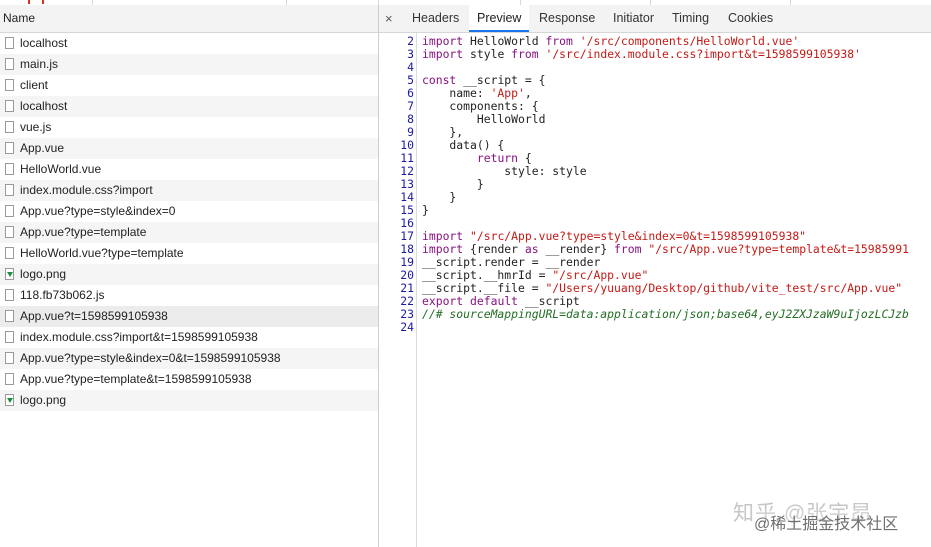 Image resolution: width=931 pixels, height=547 pixels. What do you see at coordinates (507, 93) in the screenshot?
I see `code-token: 'App'` at bounding box center [507, 93].